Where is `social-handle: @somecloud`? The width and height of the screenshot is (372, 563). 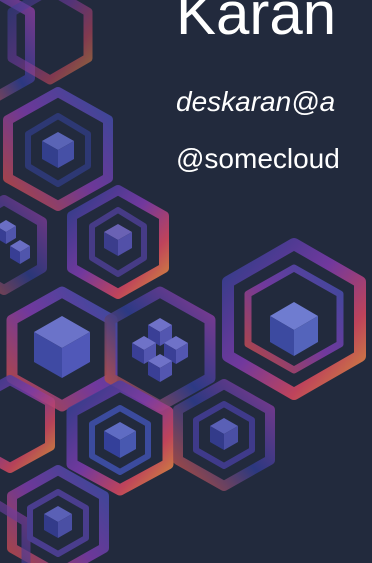 social-handle: @somecloud is located at coordinates (258, 158).